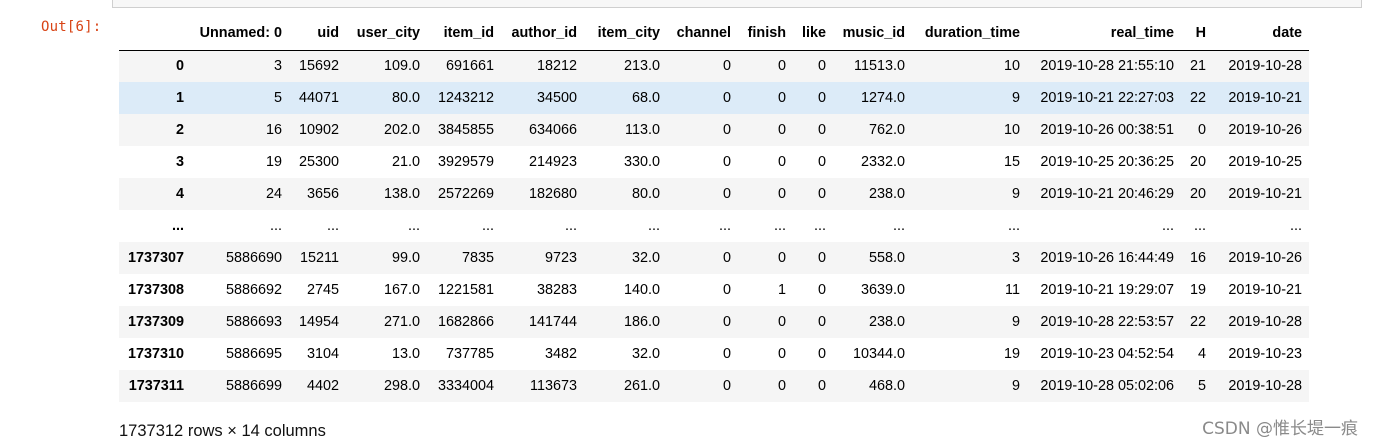 Image resolution: width=1374 pixels, height=446 pixels. What do you see at coordinates (641, 386) in the screenshot?
I see `table-cell: 261.0` at bounding box center [641, 386].